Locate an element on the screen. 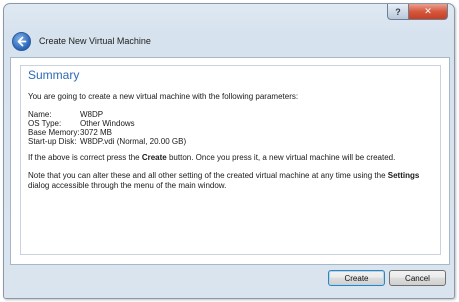 This screenshot has width=459, height=302. param-value: W8DP.vdi (Normal, 20.00 GB) is located at coordinates (133, 141).